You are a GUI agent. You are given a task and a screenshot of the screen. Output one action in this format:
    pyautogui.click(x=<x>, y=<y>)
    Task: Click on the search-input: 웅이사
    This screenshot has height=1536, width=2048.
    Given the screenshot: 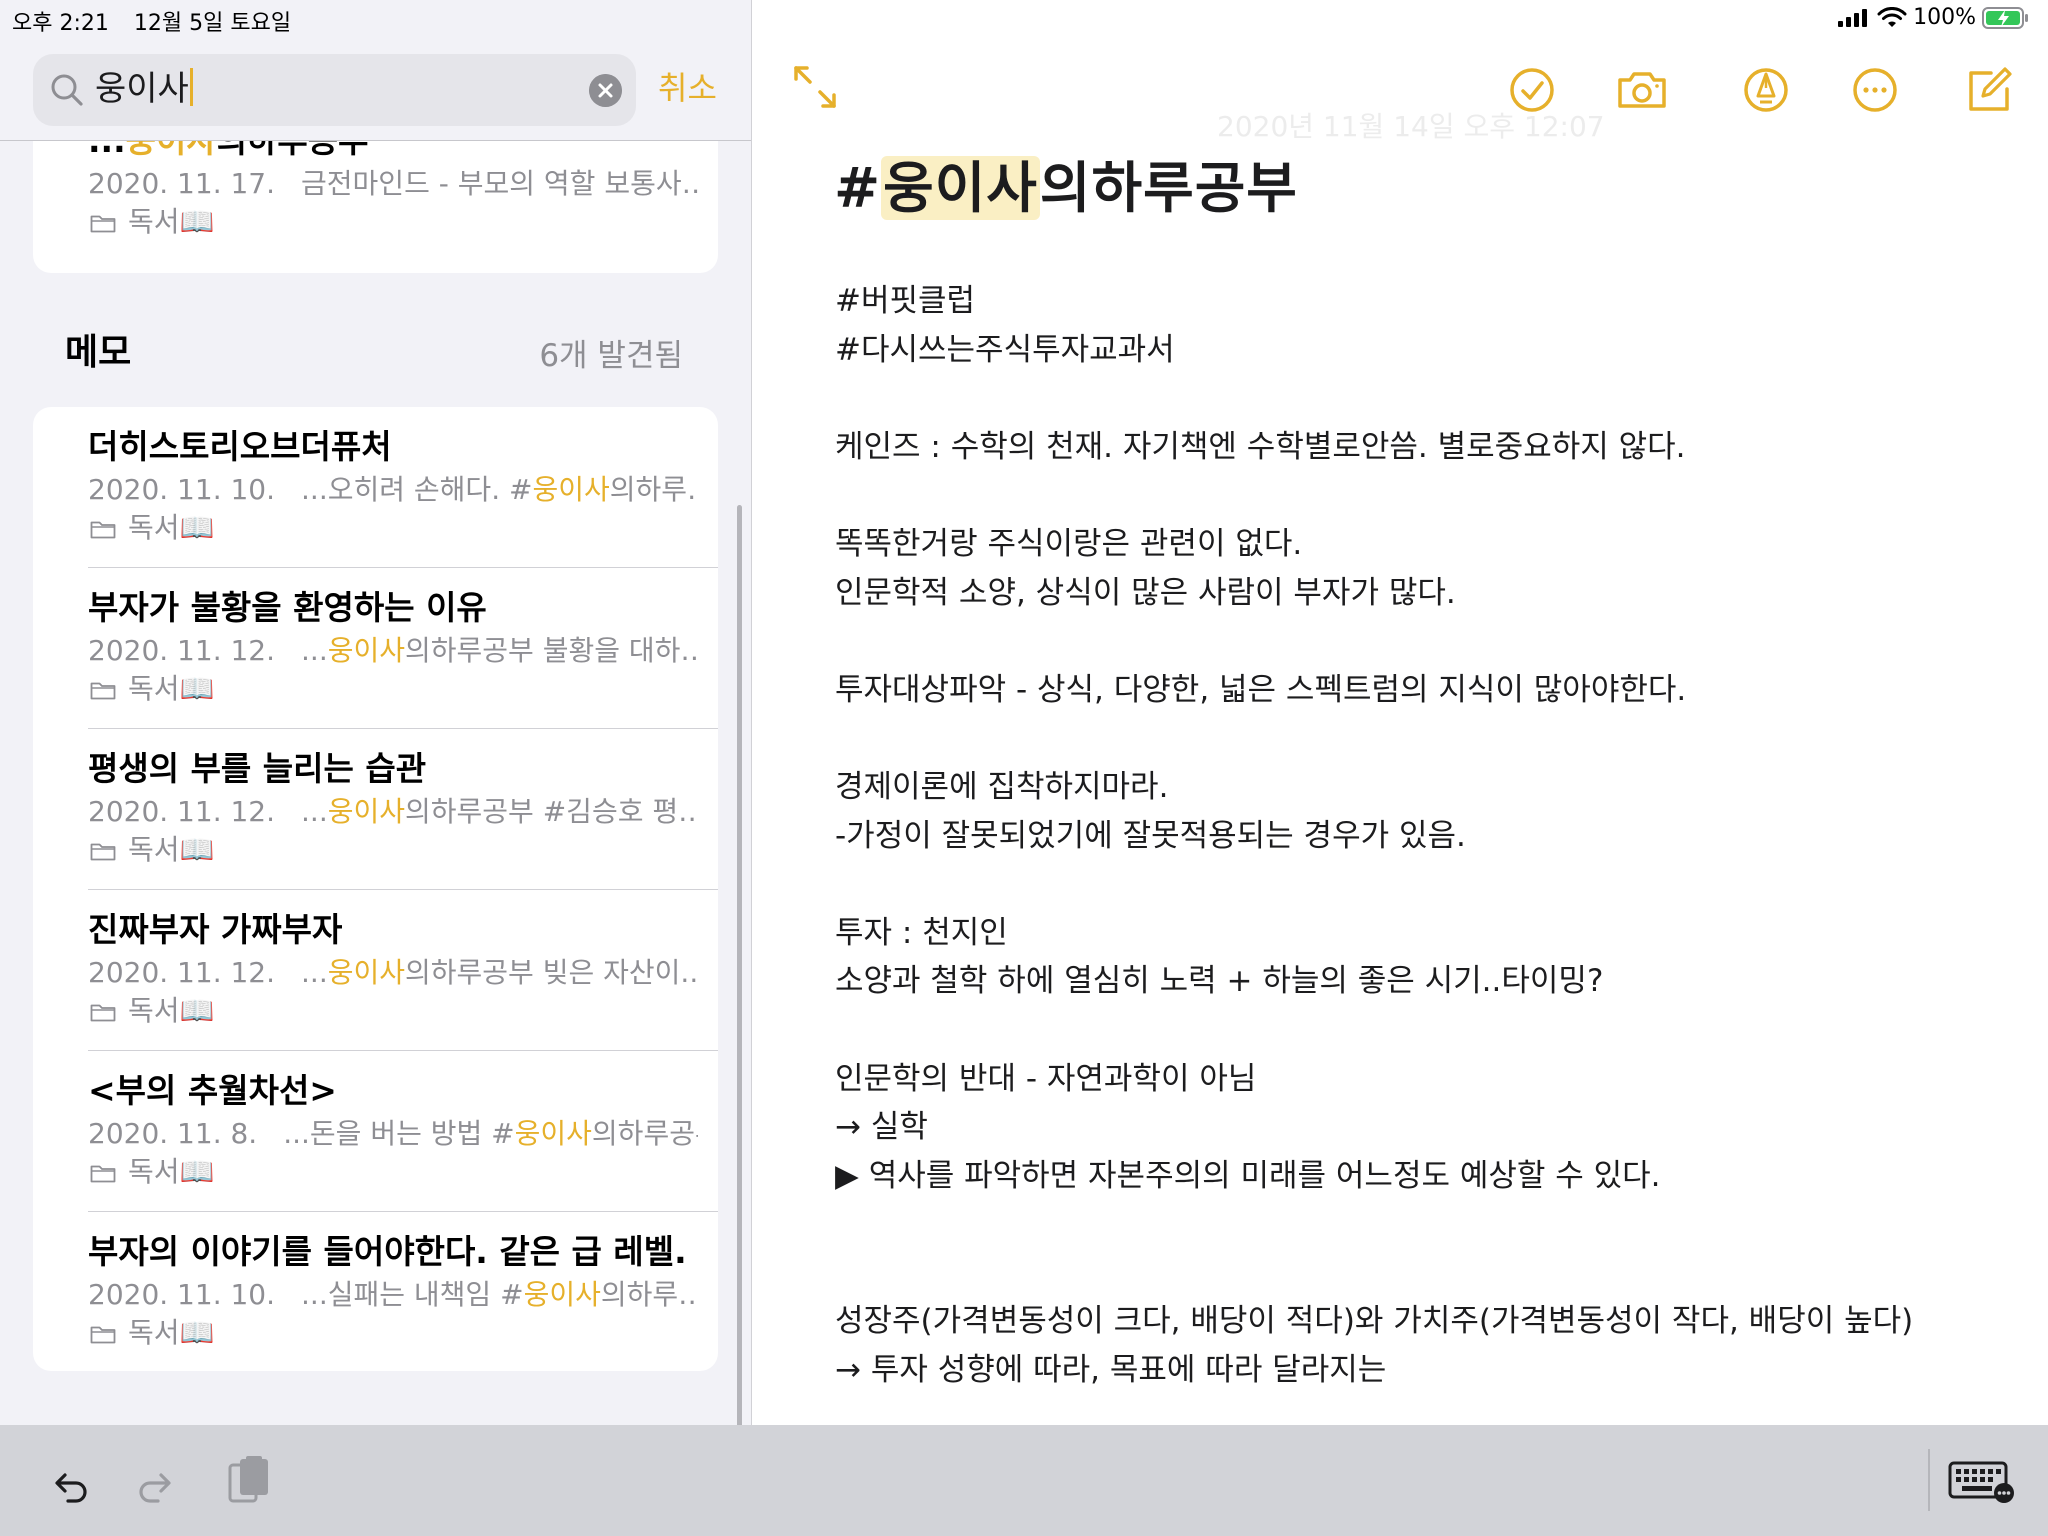 What is the action you would take?
    pyautogui.click(x=144, y=89)
    